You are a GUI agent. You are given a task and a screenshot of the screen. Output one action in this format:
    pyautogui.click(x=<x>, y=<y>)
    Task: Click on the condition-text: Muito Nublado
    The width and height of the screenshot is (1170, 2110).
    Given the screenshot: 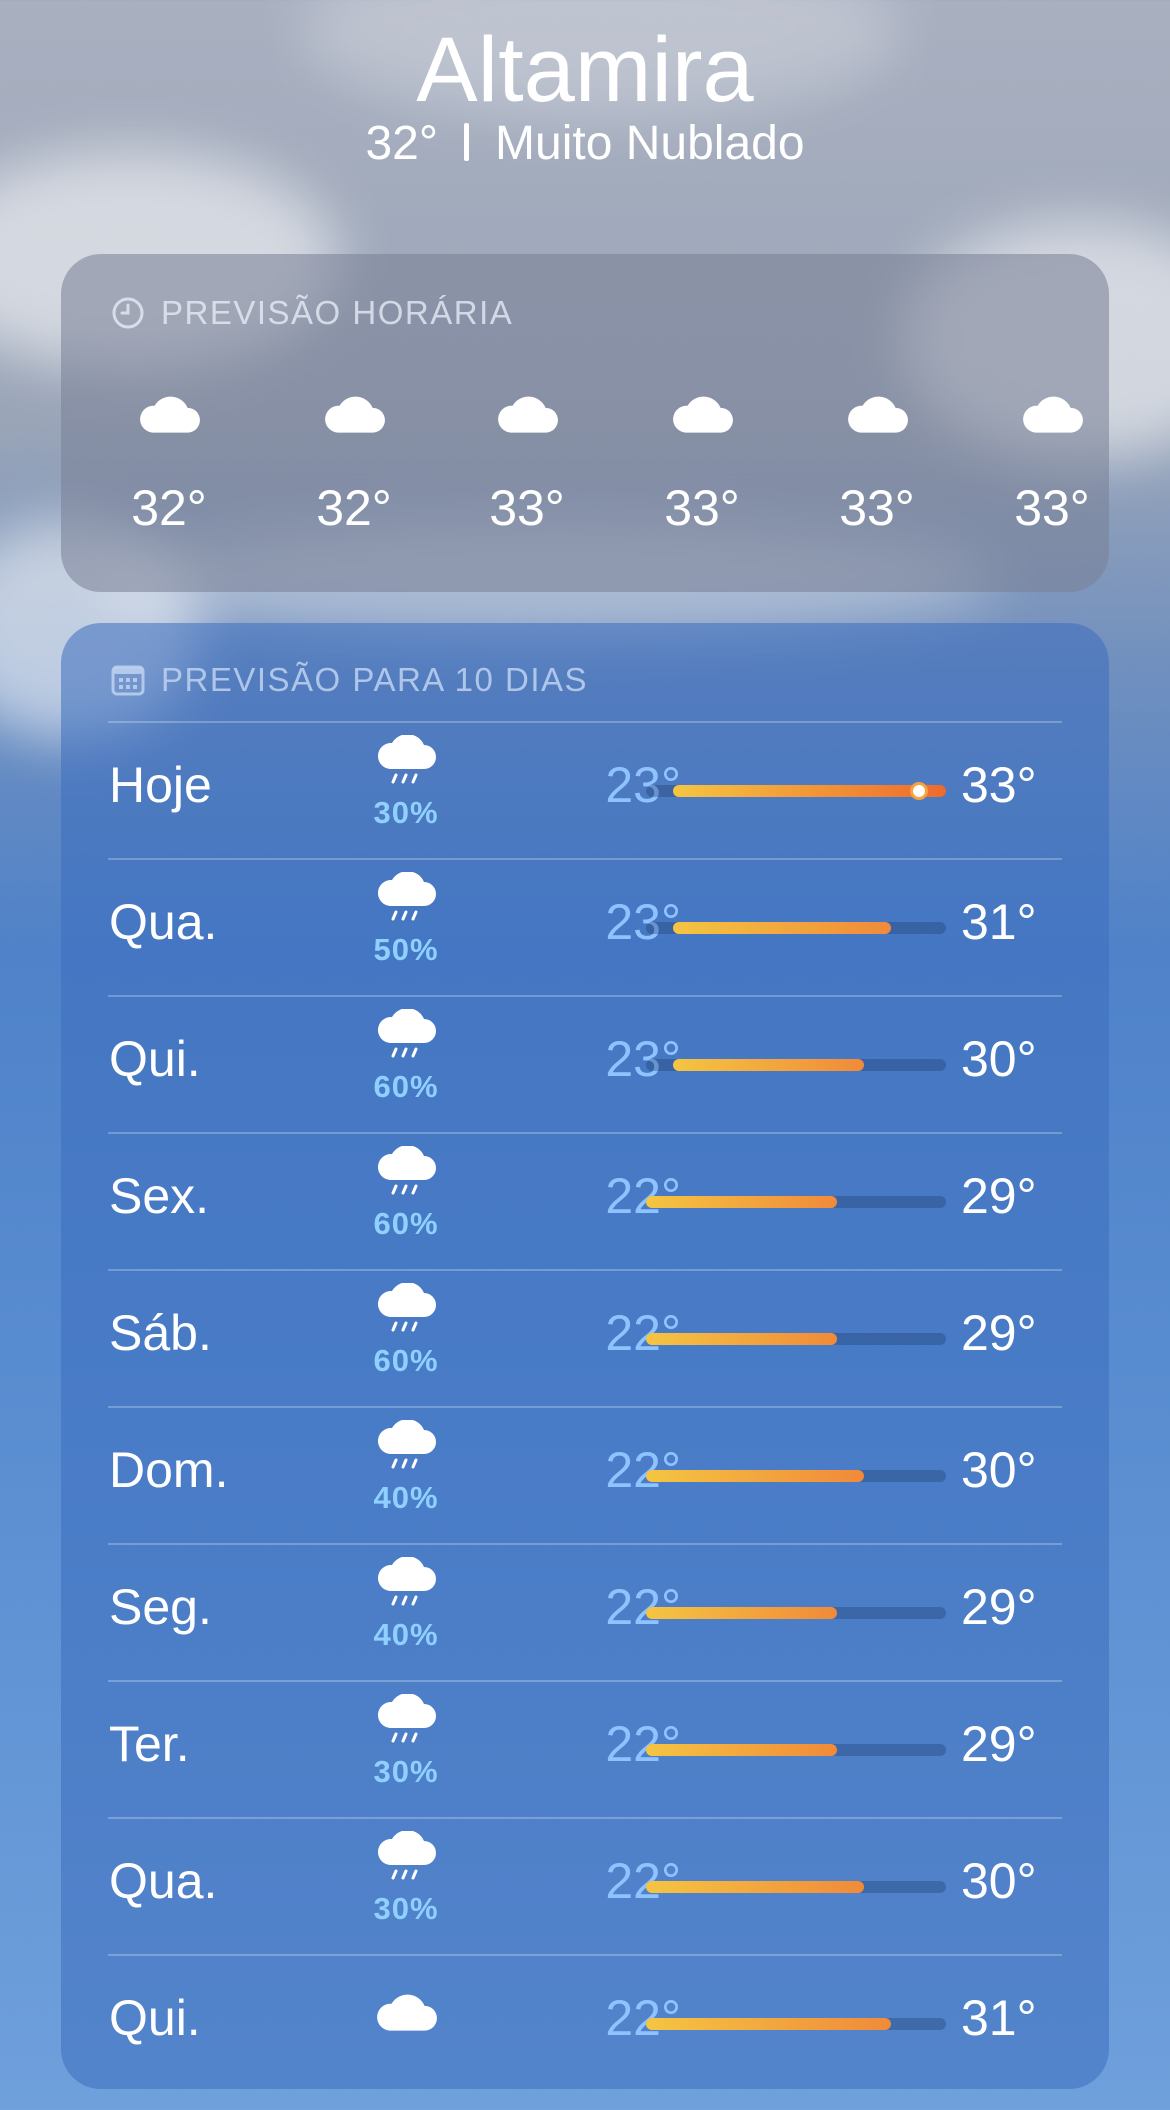 What is the action you would take?
    pyautogui.click(x=650, y=143)
    